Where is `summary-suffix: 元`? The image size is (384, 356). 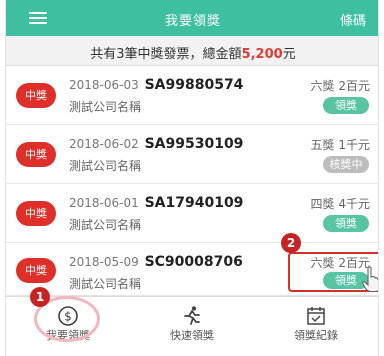 summary-suffix: 元 is located at coordinates (289, 54).